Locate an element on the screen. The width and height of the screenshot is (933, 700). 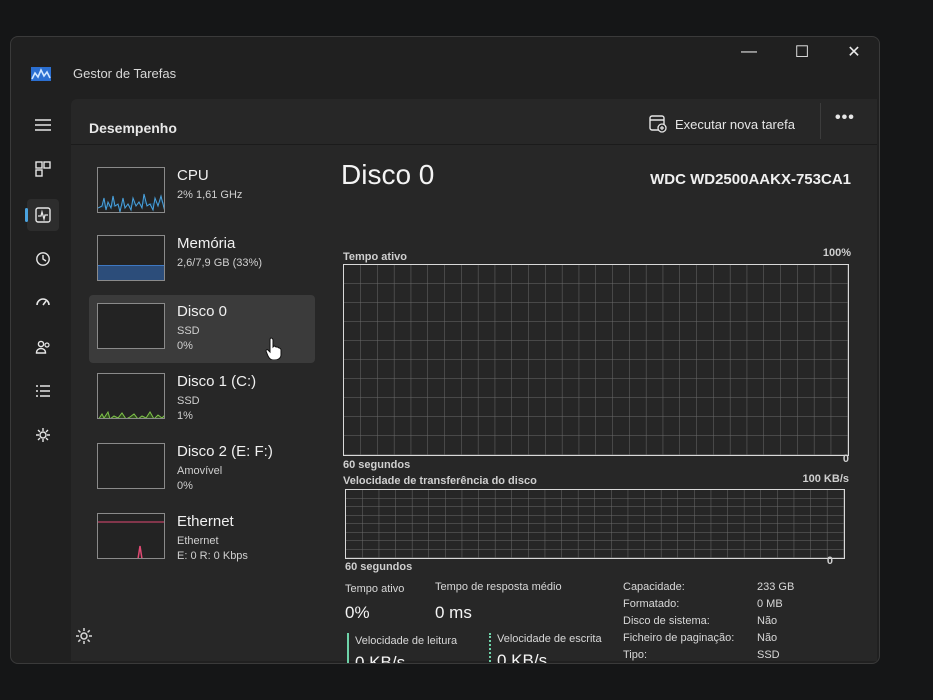
page-header: Desempenho Executar nova tarefa ••• is located at coordinates (474, 122).